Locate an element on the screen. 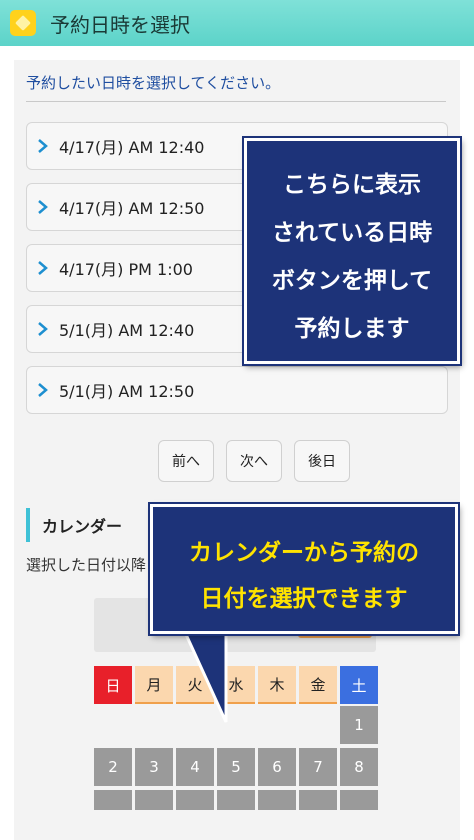  time-slot-label: 5/1(月) AM 12:50 is located at coordinates (127, 391).